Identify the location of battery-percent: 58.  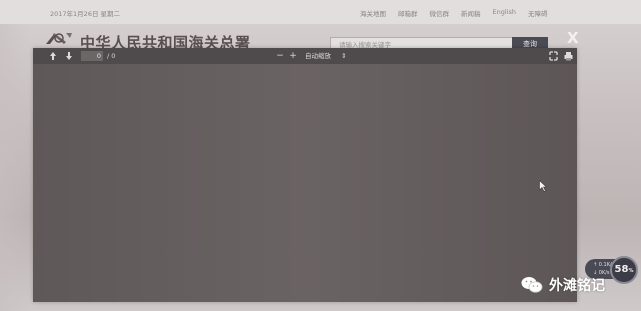
(621, 269).